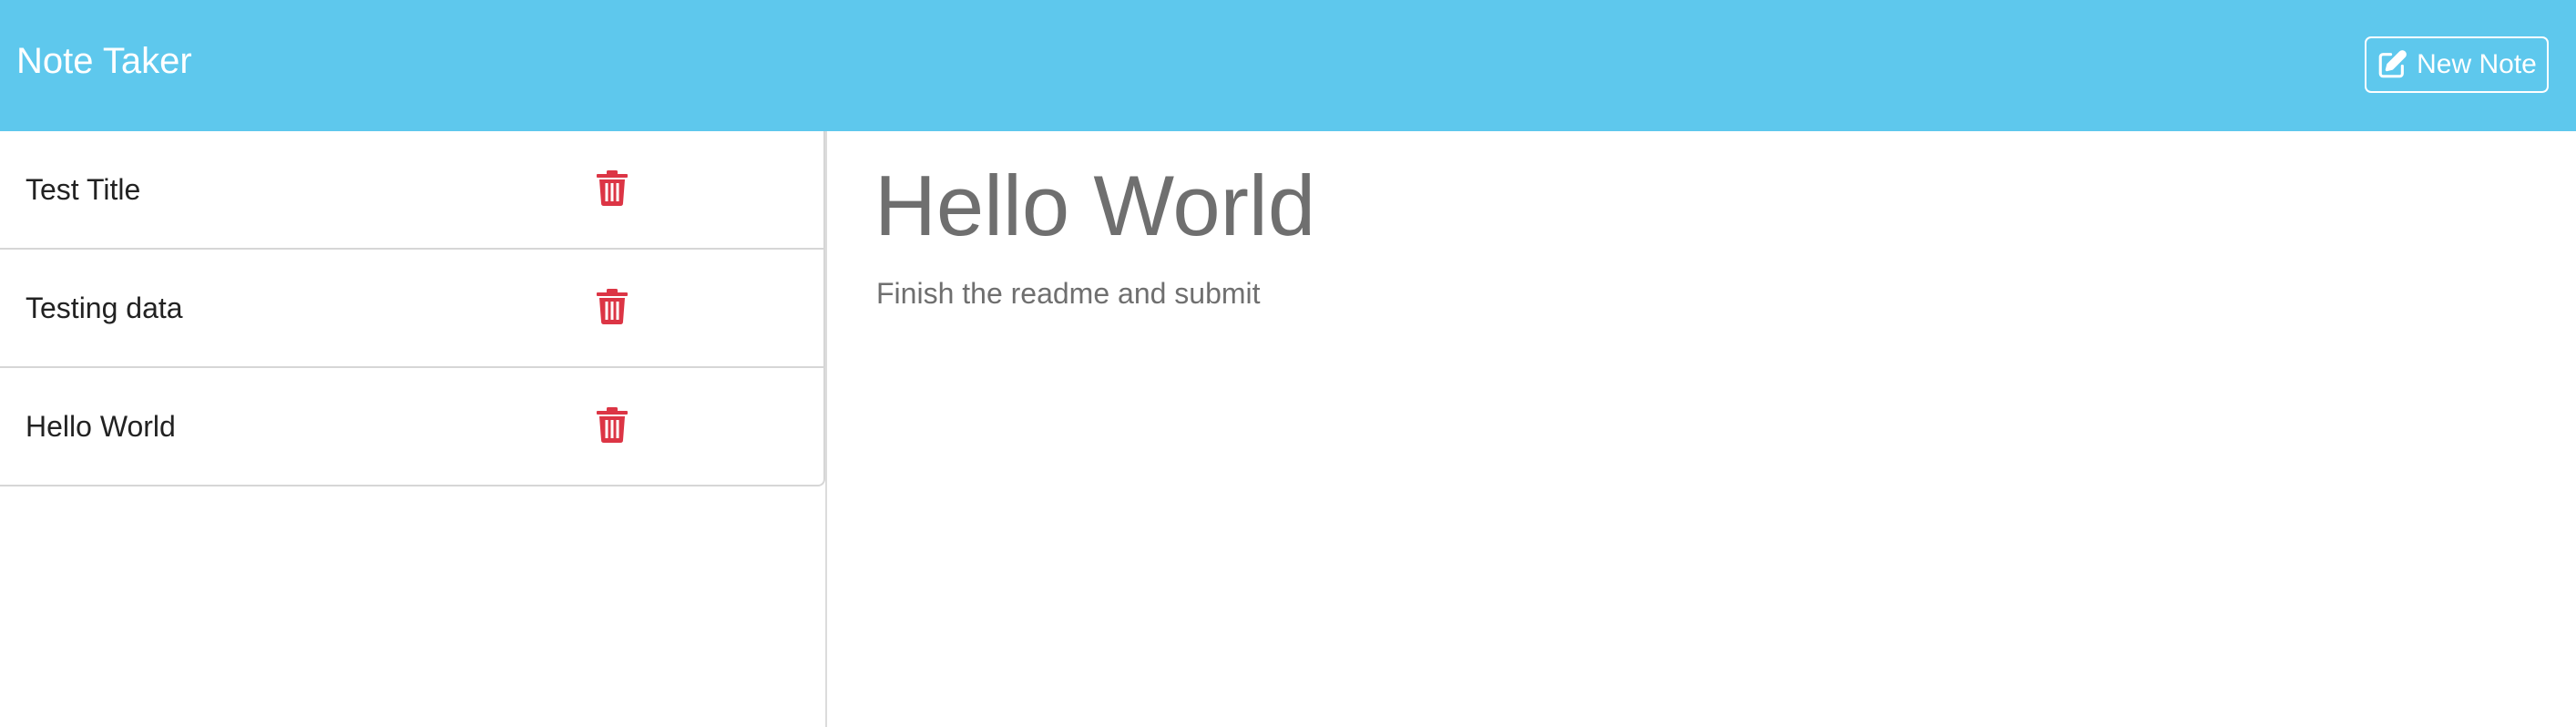  What do you see at coordinates (411, 190) in the screenshot?
I see `list-item: Test Title` at bounding box center [411, 190].